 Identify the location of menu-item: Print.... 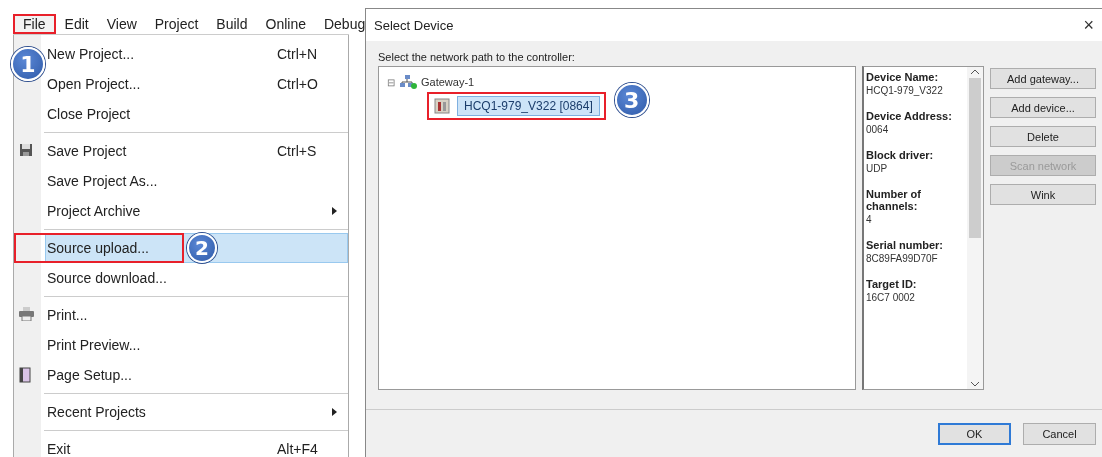
(196, 315).